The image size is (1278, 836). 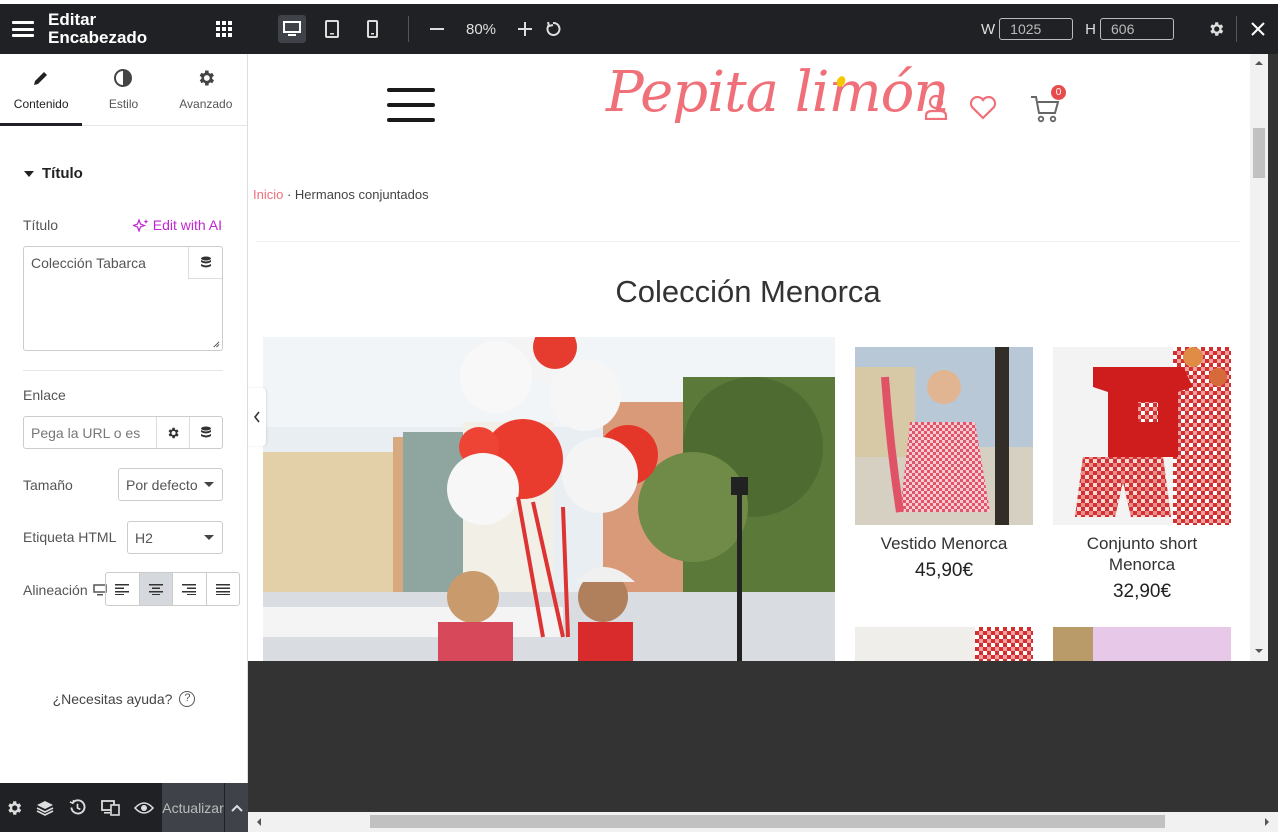 I want to click on help-link: ¿Necesitas ayuda? ?, so click(x=124, y=699).